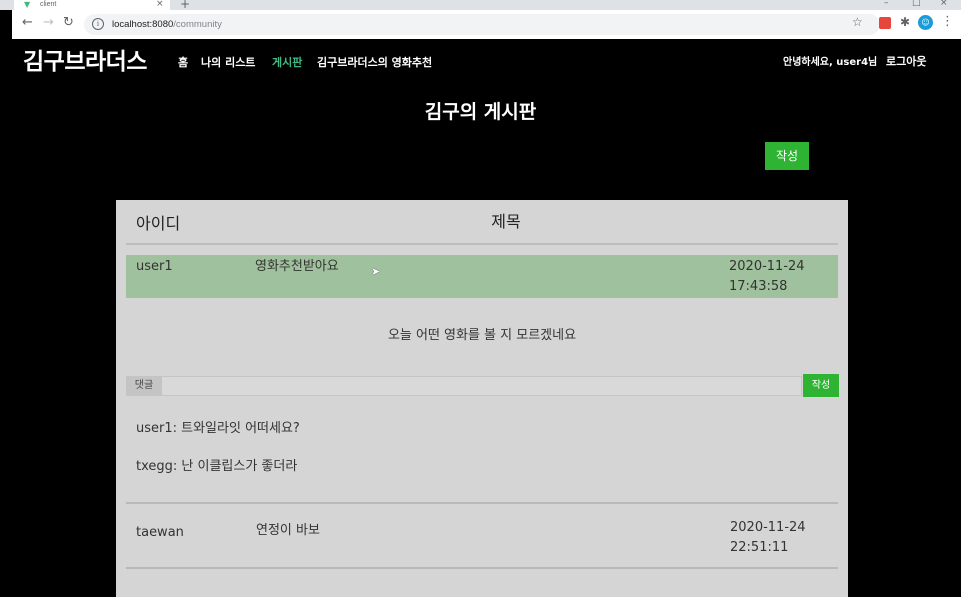 This screenshot has width=961, height=597. What do you see at coordinates (830, 62) in the screenshot?
I see `user-greeting: 안녕하세요, user4님` at bounding box center [830, 62].